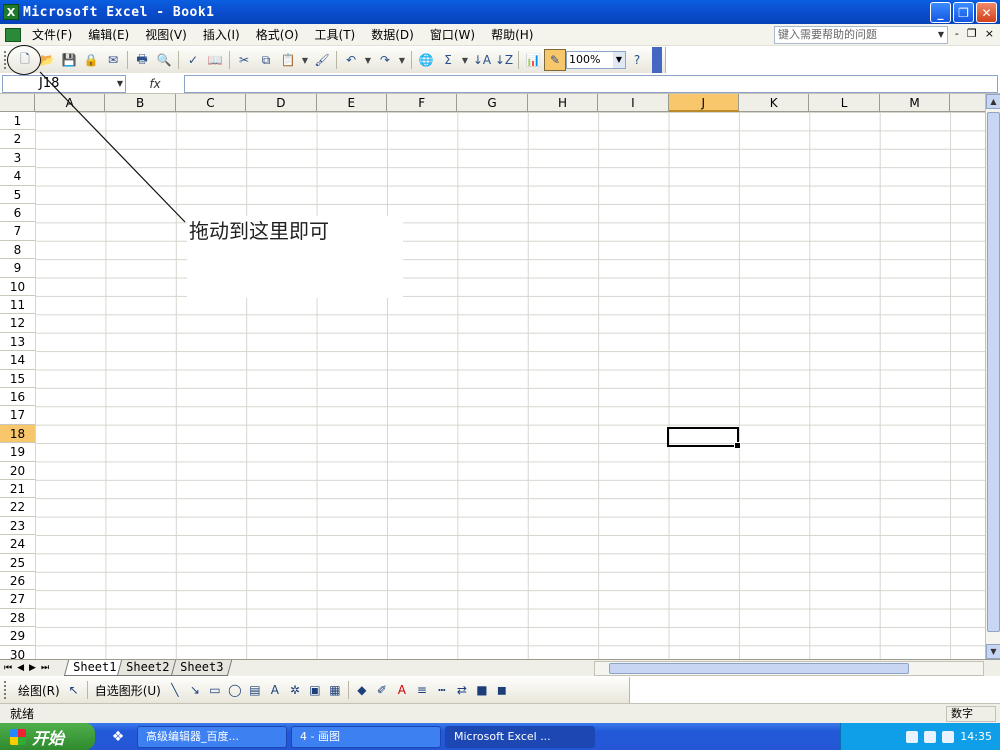 The height and width of the screenshot is (750, 1000). What do you see at coordinates (17, 305) in the screenshot?
I see `row-header: 11` at bounding box center [17, 305].